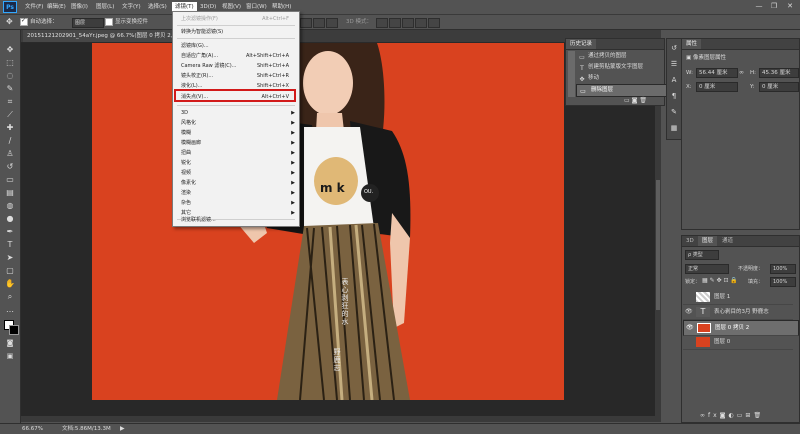 The width and height of the screenshot is (800, 434). Describe the element at coordinates (724, 415) in the screenshot. I see `add-mask-icon: ◙` at that location.